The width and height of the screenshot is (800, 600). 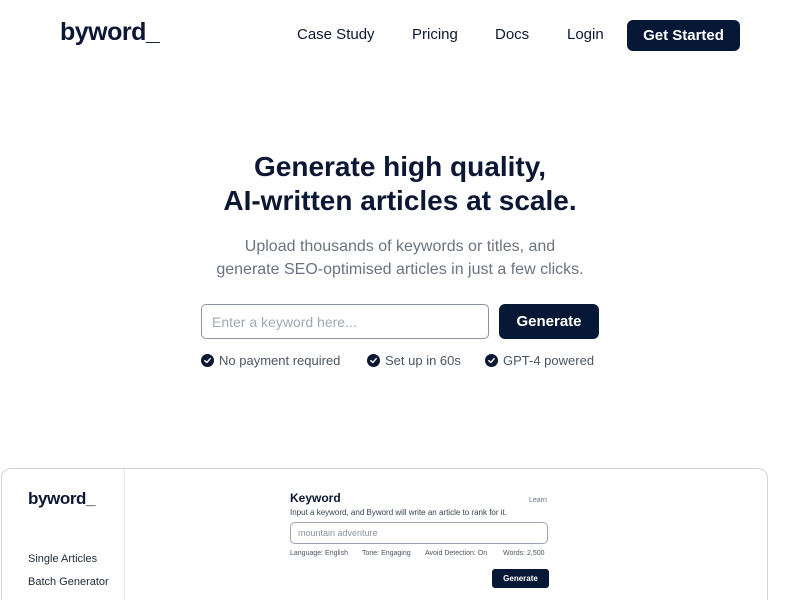 What do you see at coordinates (423, 360) in the screenshot?
I see `feature-label: Set up in 60s` at bounding box center [423, 360].